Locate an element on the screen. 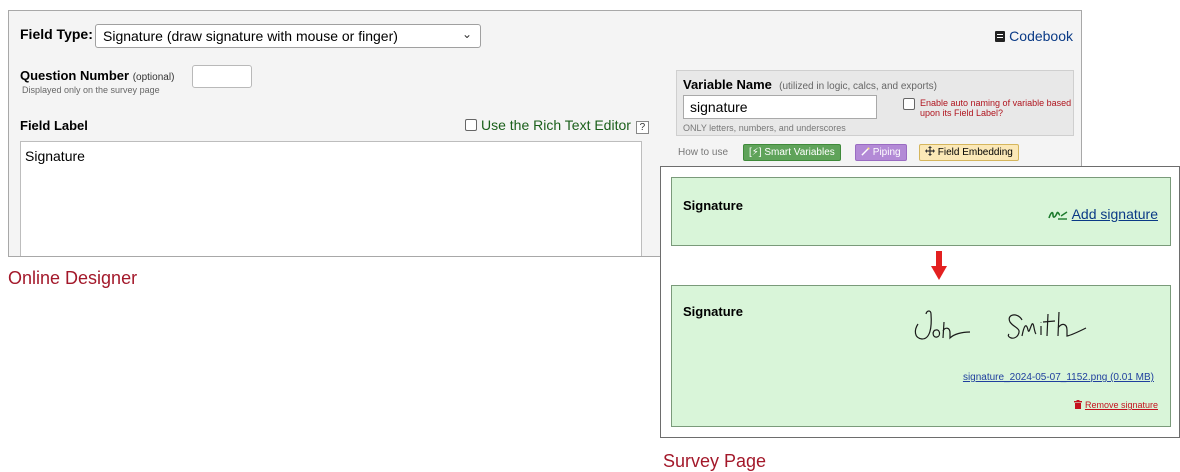  piping-label: Piping is located at coordinates (886, 152).